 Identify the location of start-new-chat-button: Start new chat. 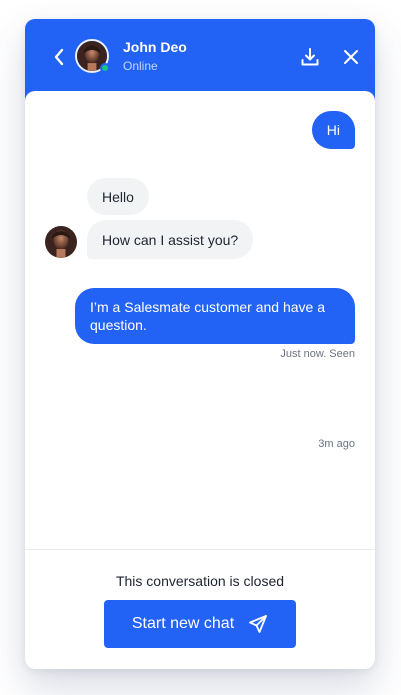
(200, 624).